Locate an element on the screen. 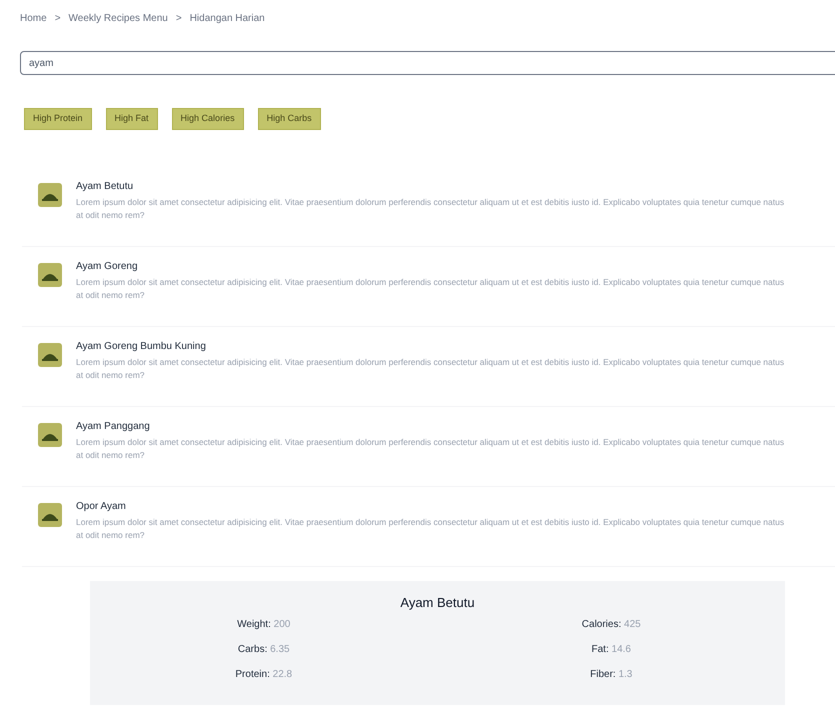 The height and width of the screenshot is (720, 835). nutrition-stat: Fat: 14.6 is located at coordinates (611, 649).